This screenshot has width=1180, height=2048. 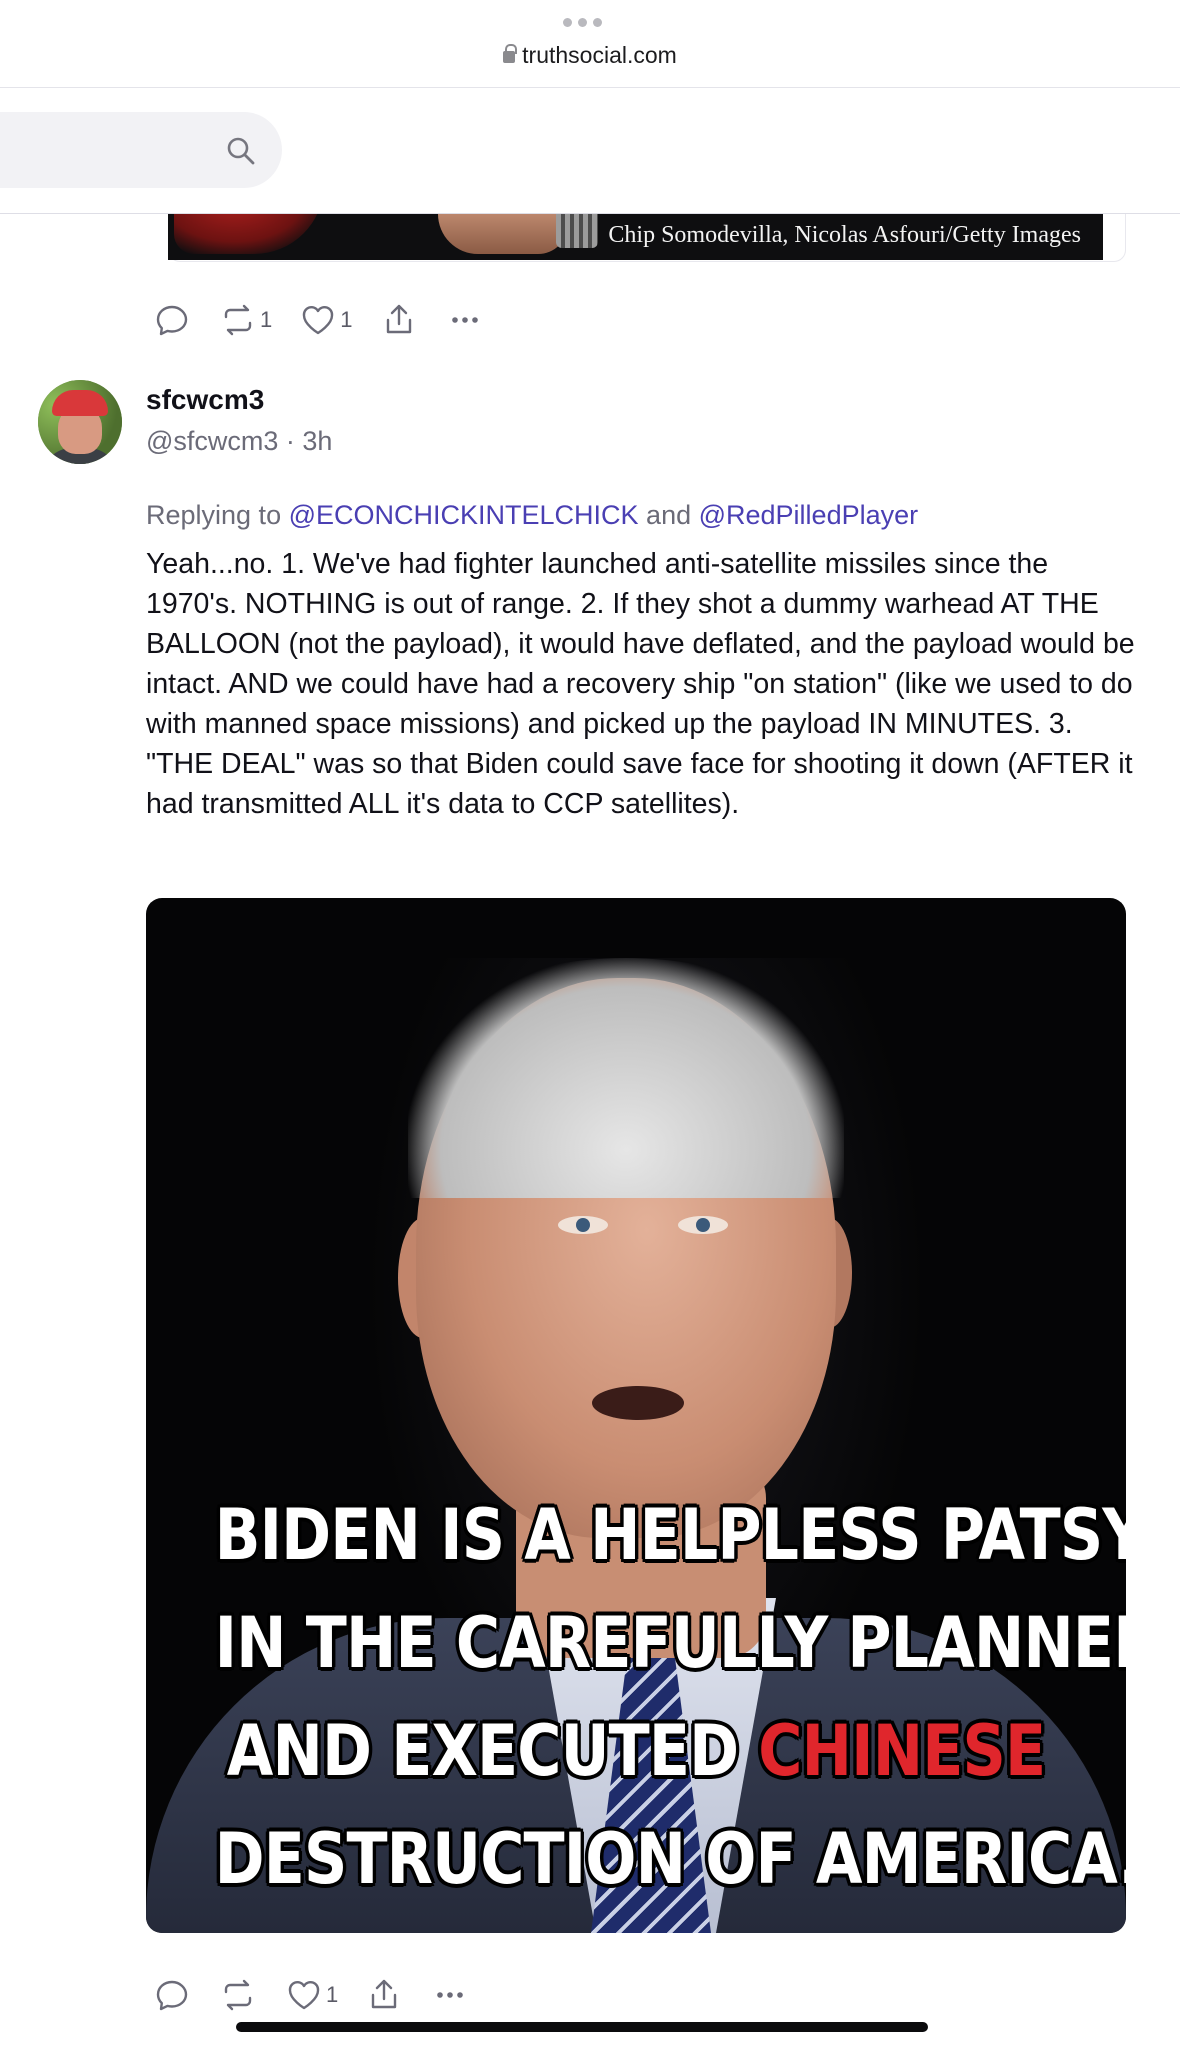 I want to click on display-name: sfcwcm3, so click(x=205, y=400).